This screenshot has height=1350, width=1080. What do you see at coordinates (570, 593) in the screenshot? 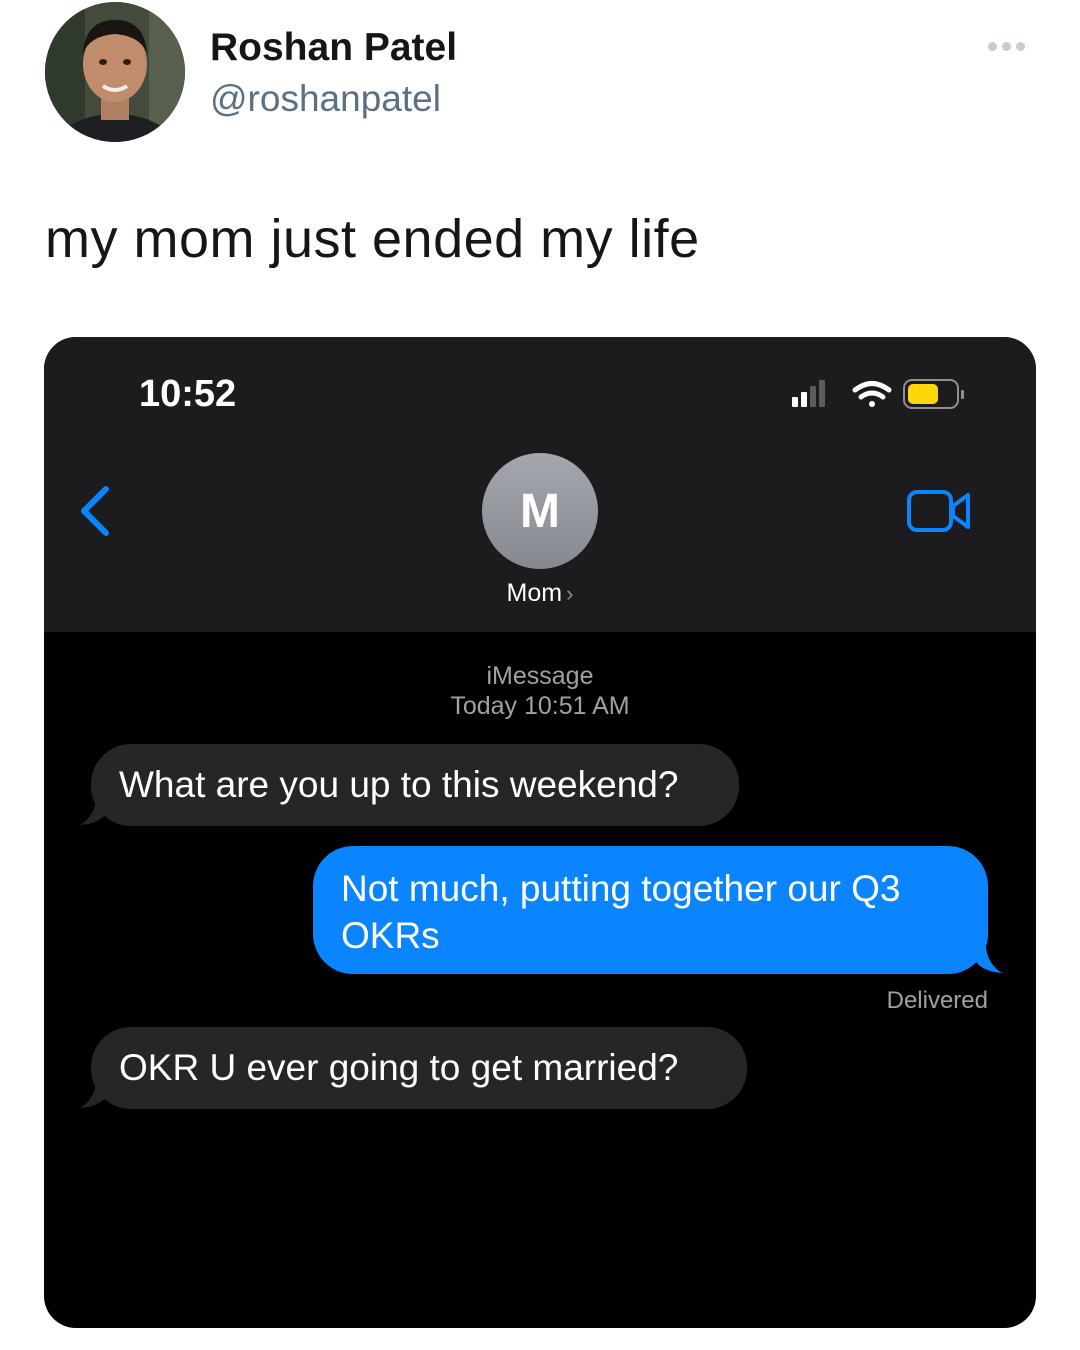
I see `chevron-right-icon: ›` at bounding box center [570, 593].